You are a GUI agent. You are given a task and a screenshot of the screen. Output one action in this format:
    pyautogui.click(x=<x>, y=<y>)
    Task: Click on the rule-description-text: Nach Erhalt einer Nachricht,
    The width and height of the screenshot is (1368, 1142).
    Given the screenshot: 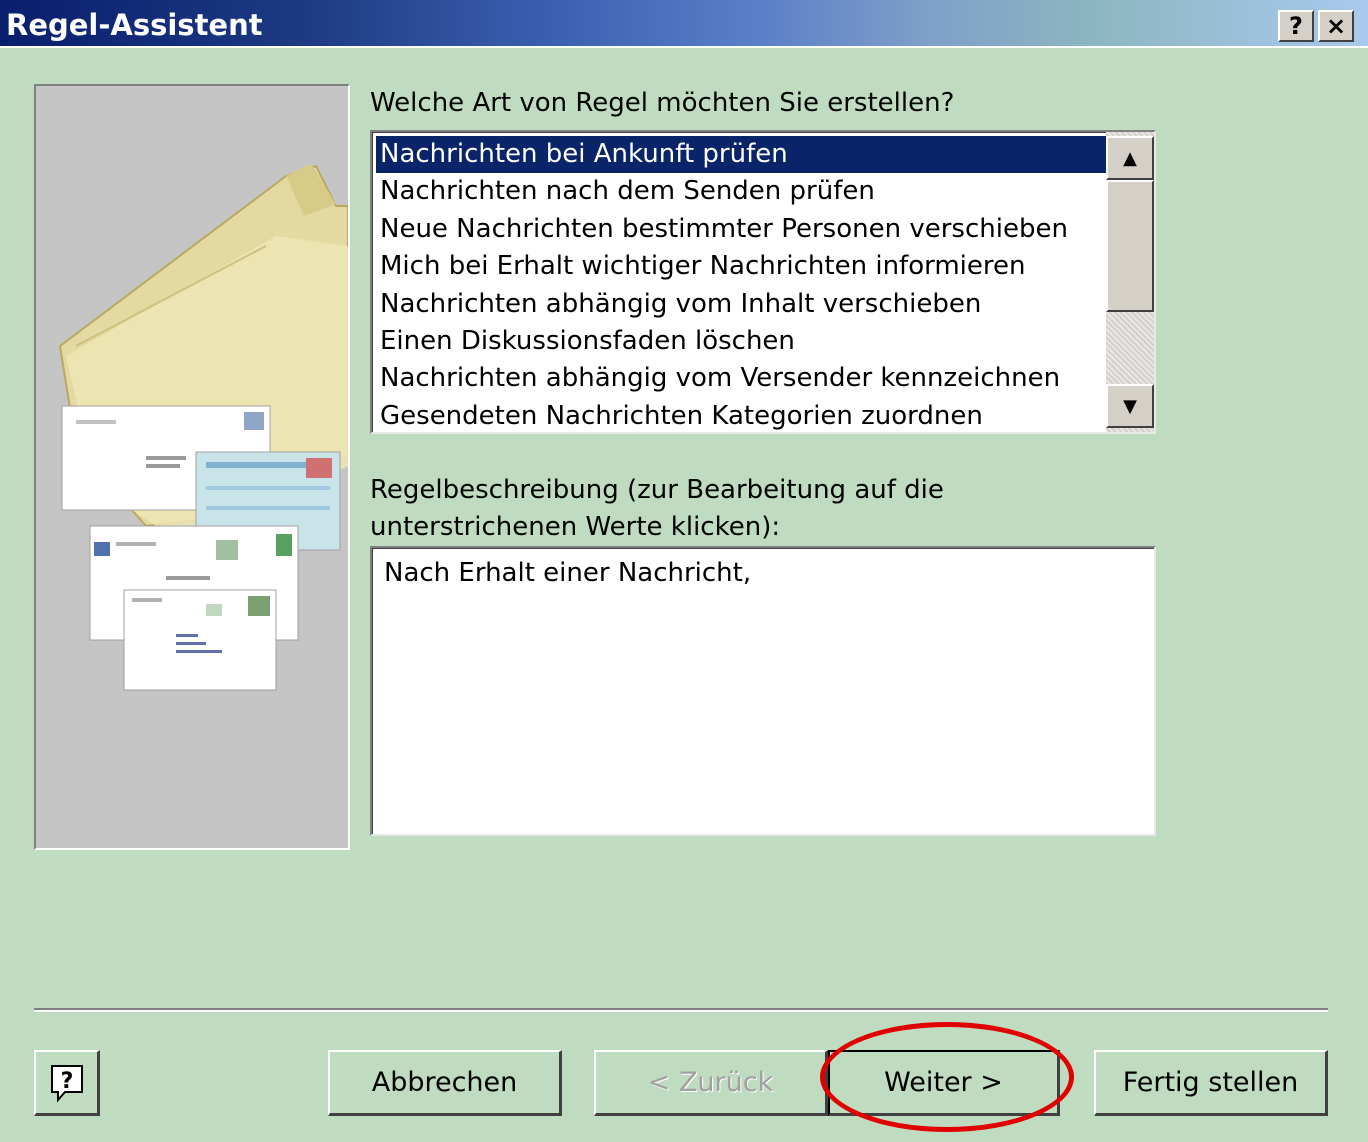 What is the action you would take?
    pyautogui.click(x=568, y=573)
    